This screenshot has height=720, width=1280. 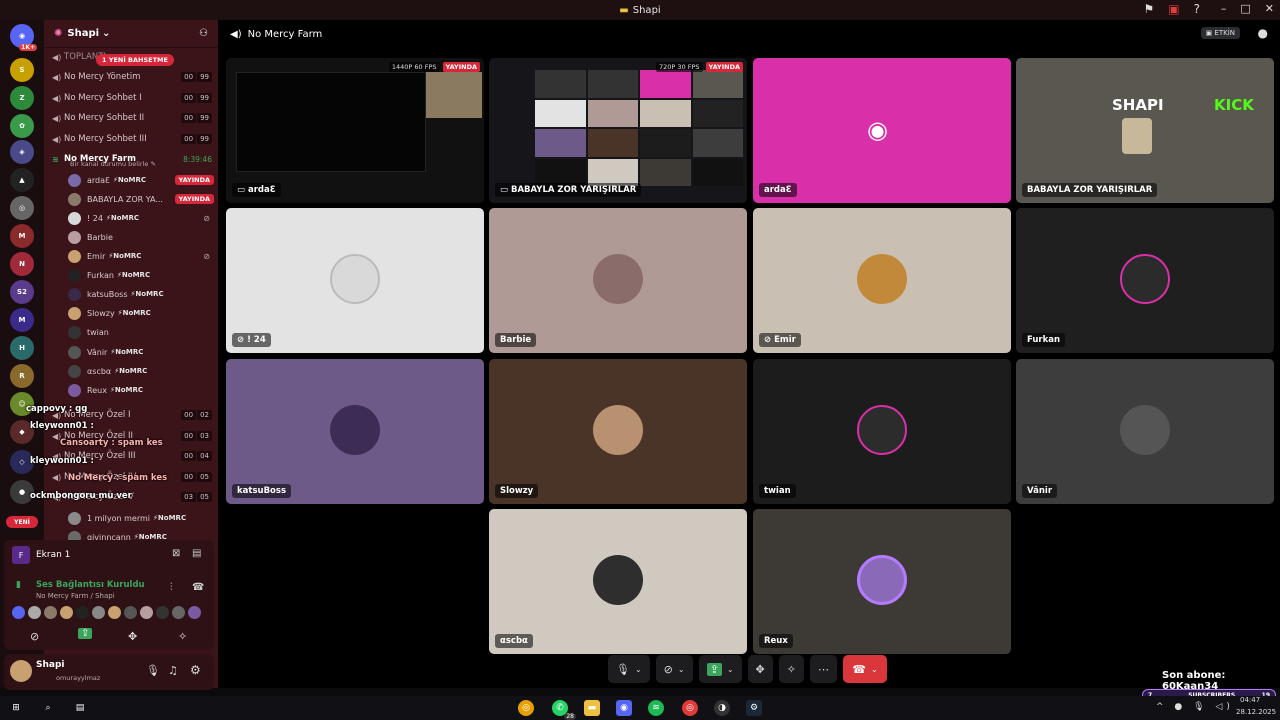 I want to click on participant-tile: Vânir, so click(x=1145, y=431).